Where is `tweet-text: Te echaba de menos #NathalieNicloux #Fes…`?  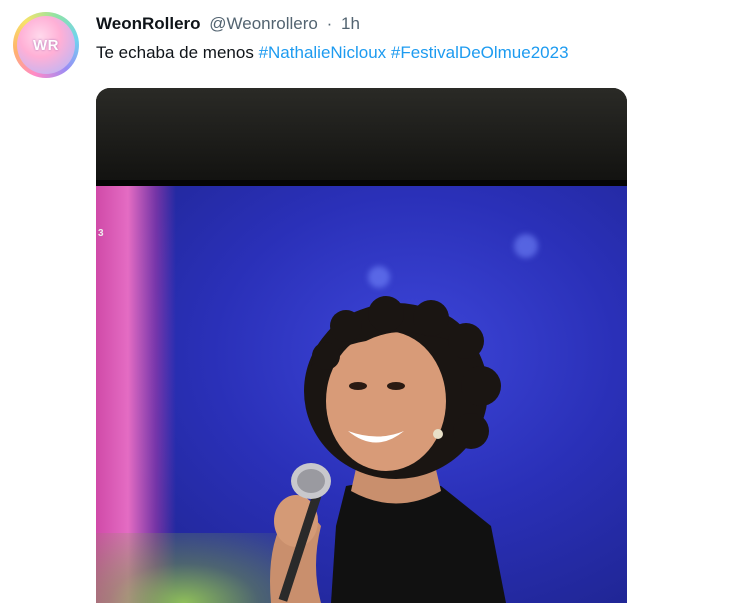
tweet-text: Te echaba de menos #NathalieNicloux #Fes… is located at coordinates (332, 53).